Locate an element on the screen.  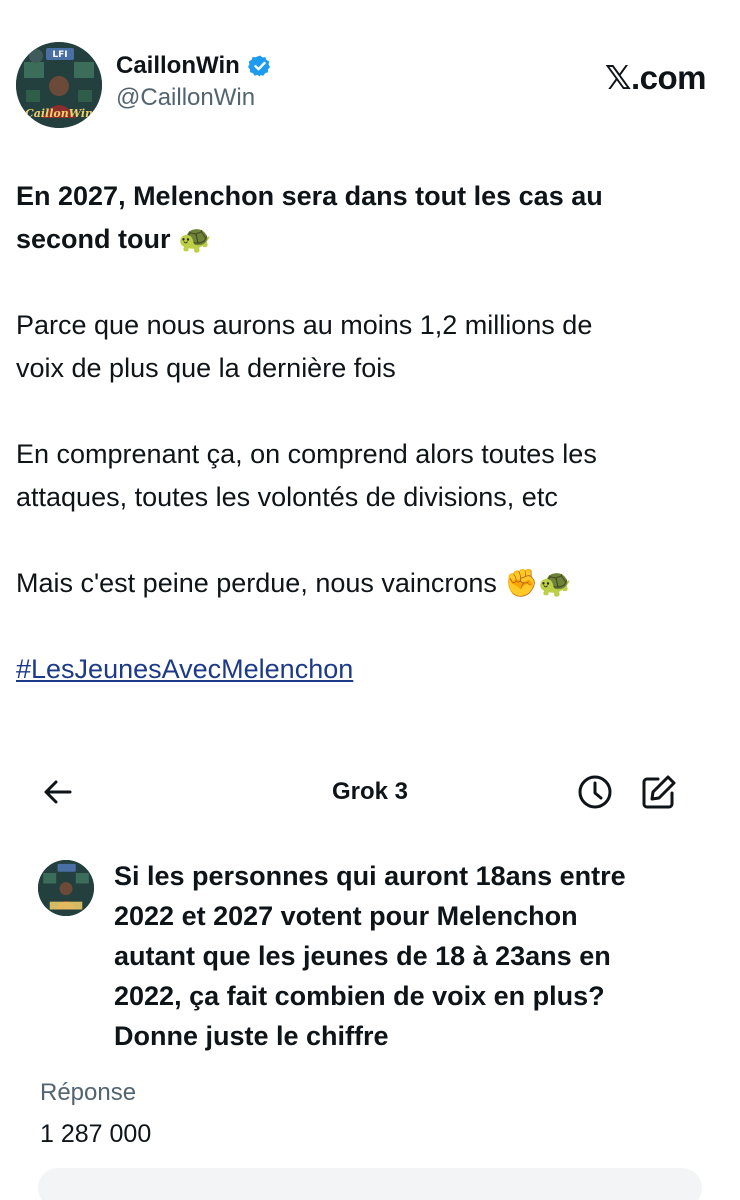
tweet-line-2-text: second tour is located at coordinates (93, 239).